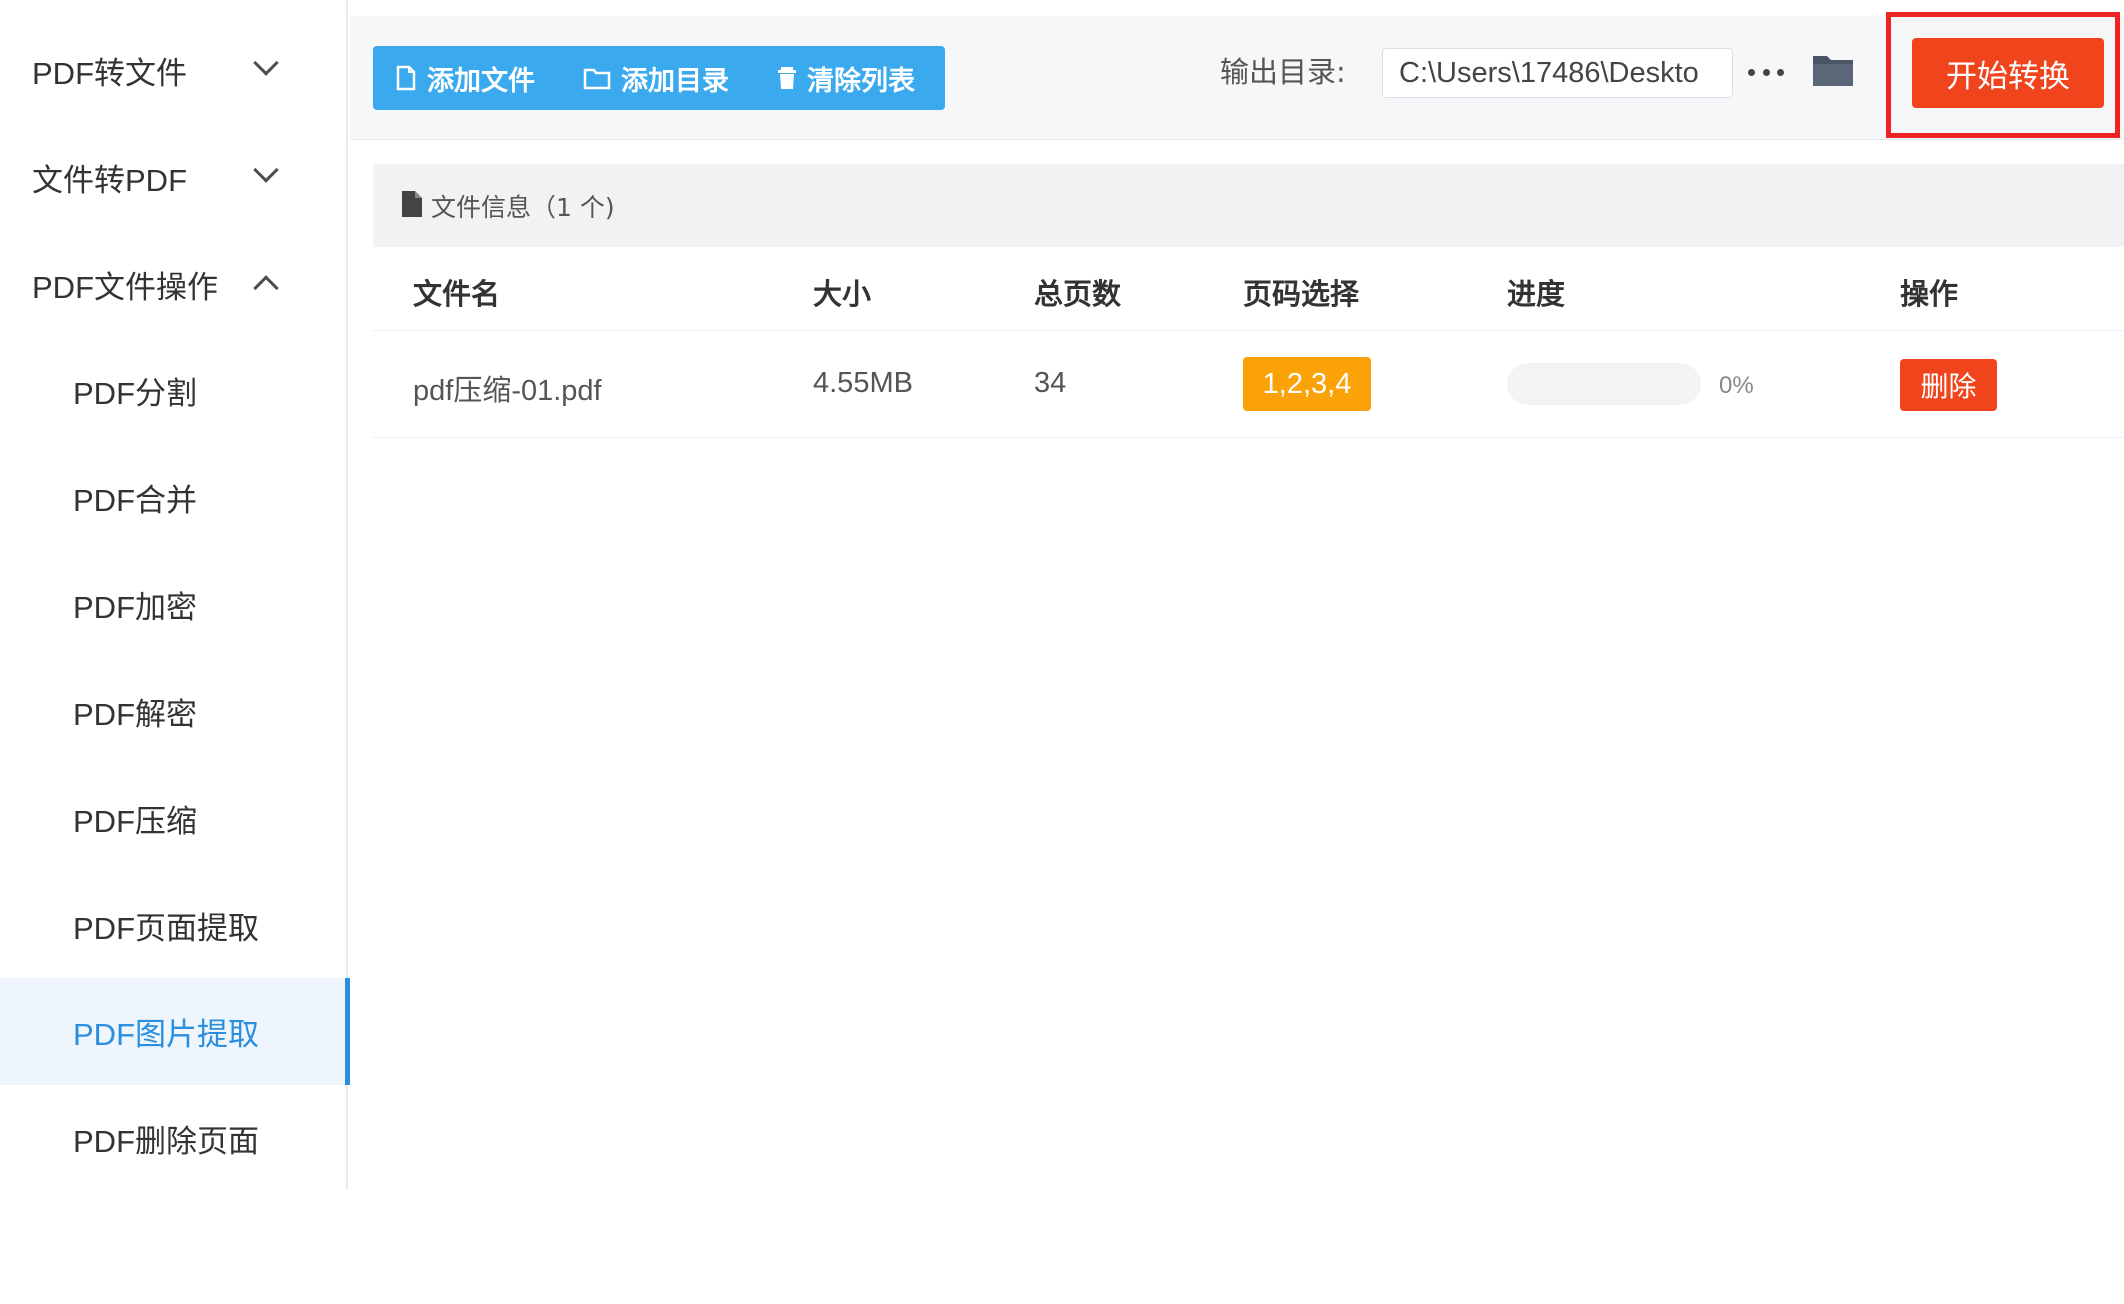 The image size is (2124, 1304). I want to click on file-table-header: 文件名 大小 总页数 页码选择 进度 操作, so click(1248, 289).